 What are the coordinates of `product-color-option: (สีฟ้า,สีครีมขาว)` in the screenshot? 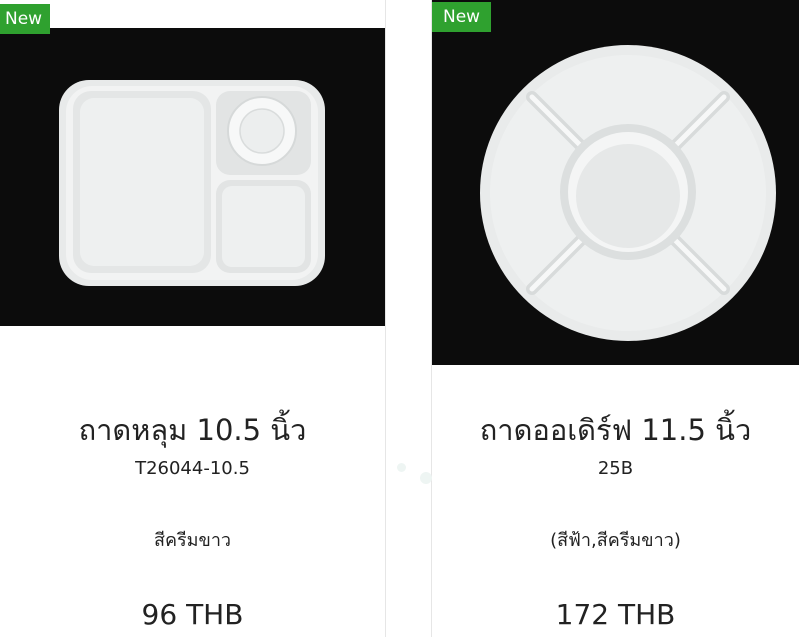 It's located at (615, 540).